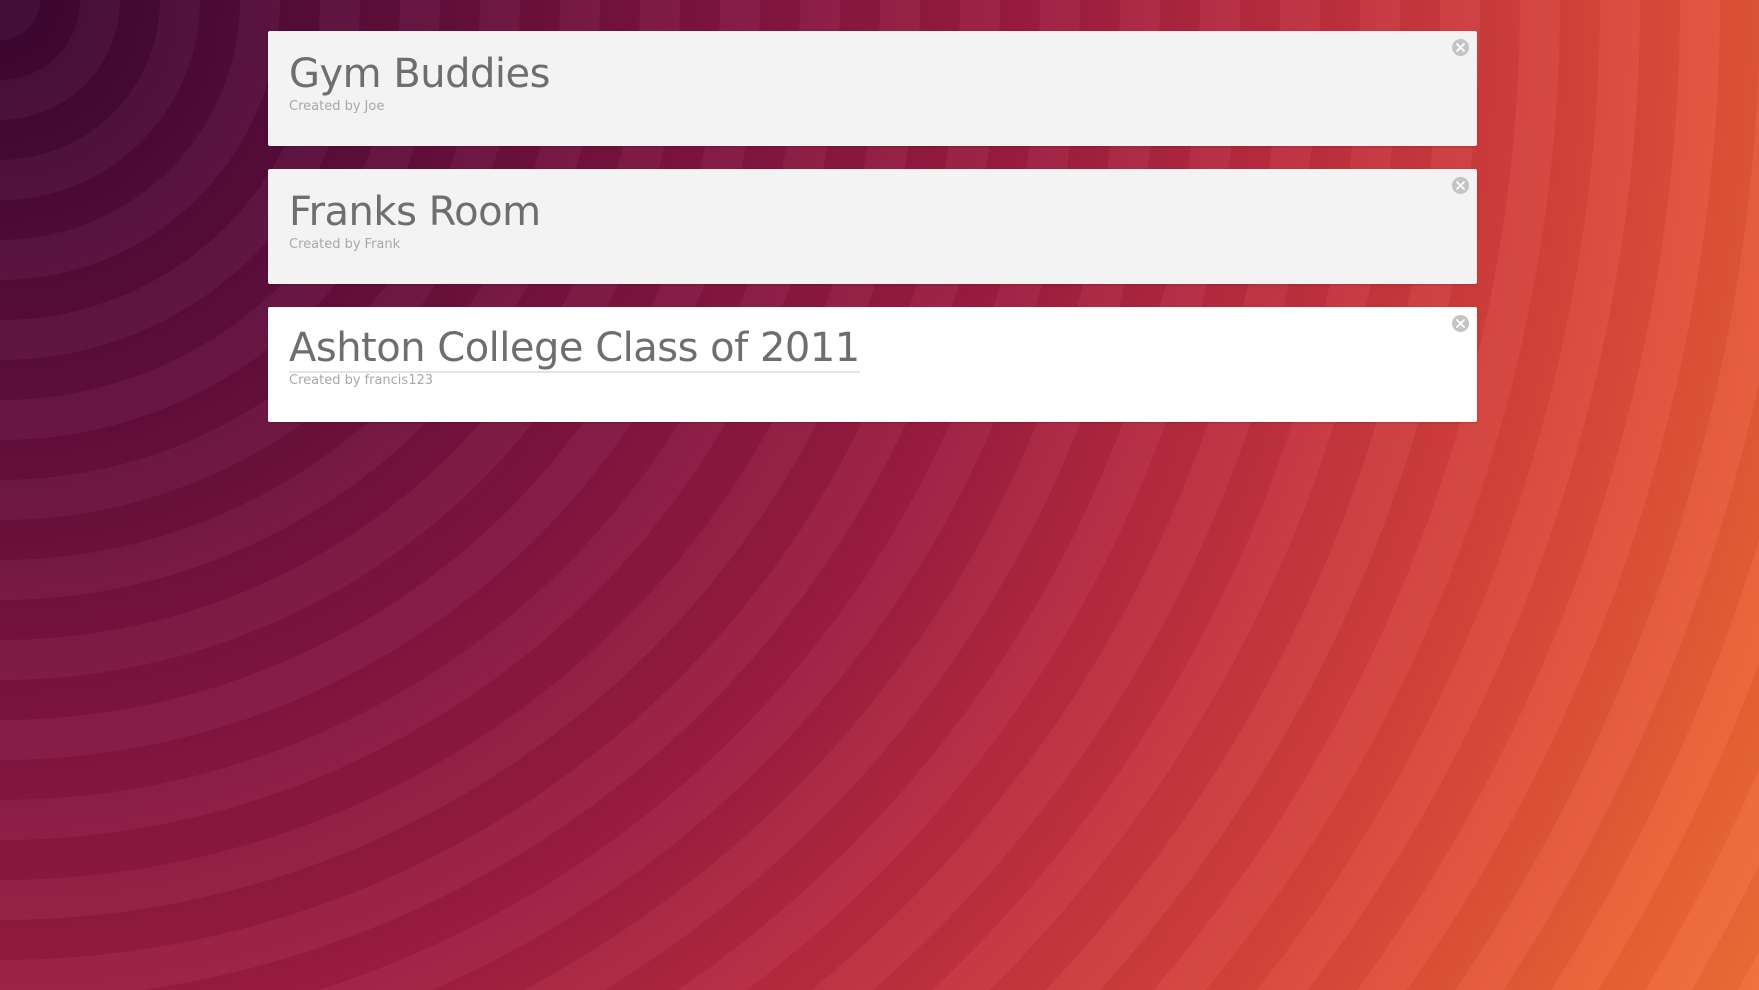 The height and width of the screenshot is (990, 1759). What do you see at coordinates (415, 212) in the screenshot?
I see `group-name: Franks Room` at bounding box center [415, 212].